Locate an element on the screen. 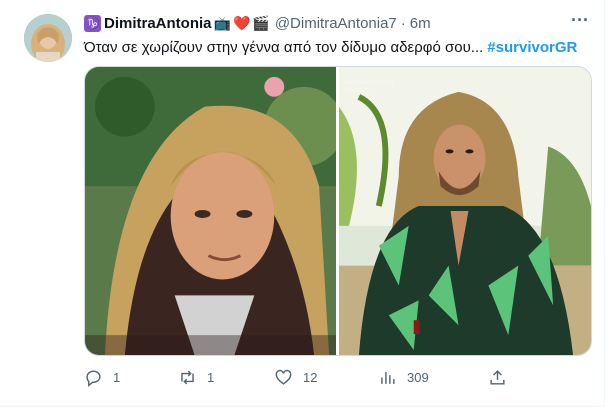 This screenshot has height=407, width=605. tv-emoji: 📺 is located at coordinates (222, 22).